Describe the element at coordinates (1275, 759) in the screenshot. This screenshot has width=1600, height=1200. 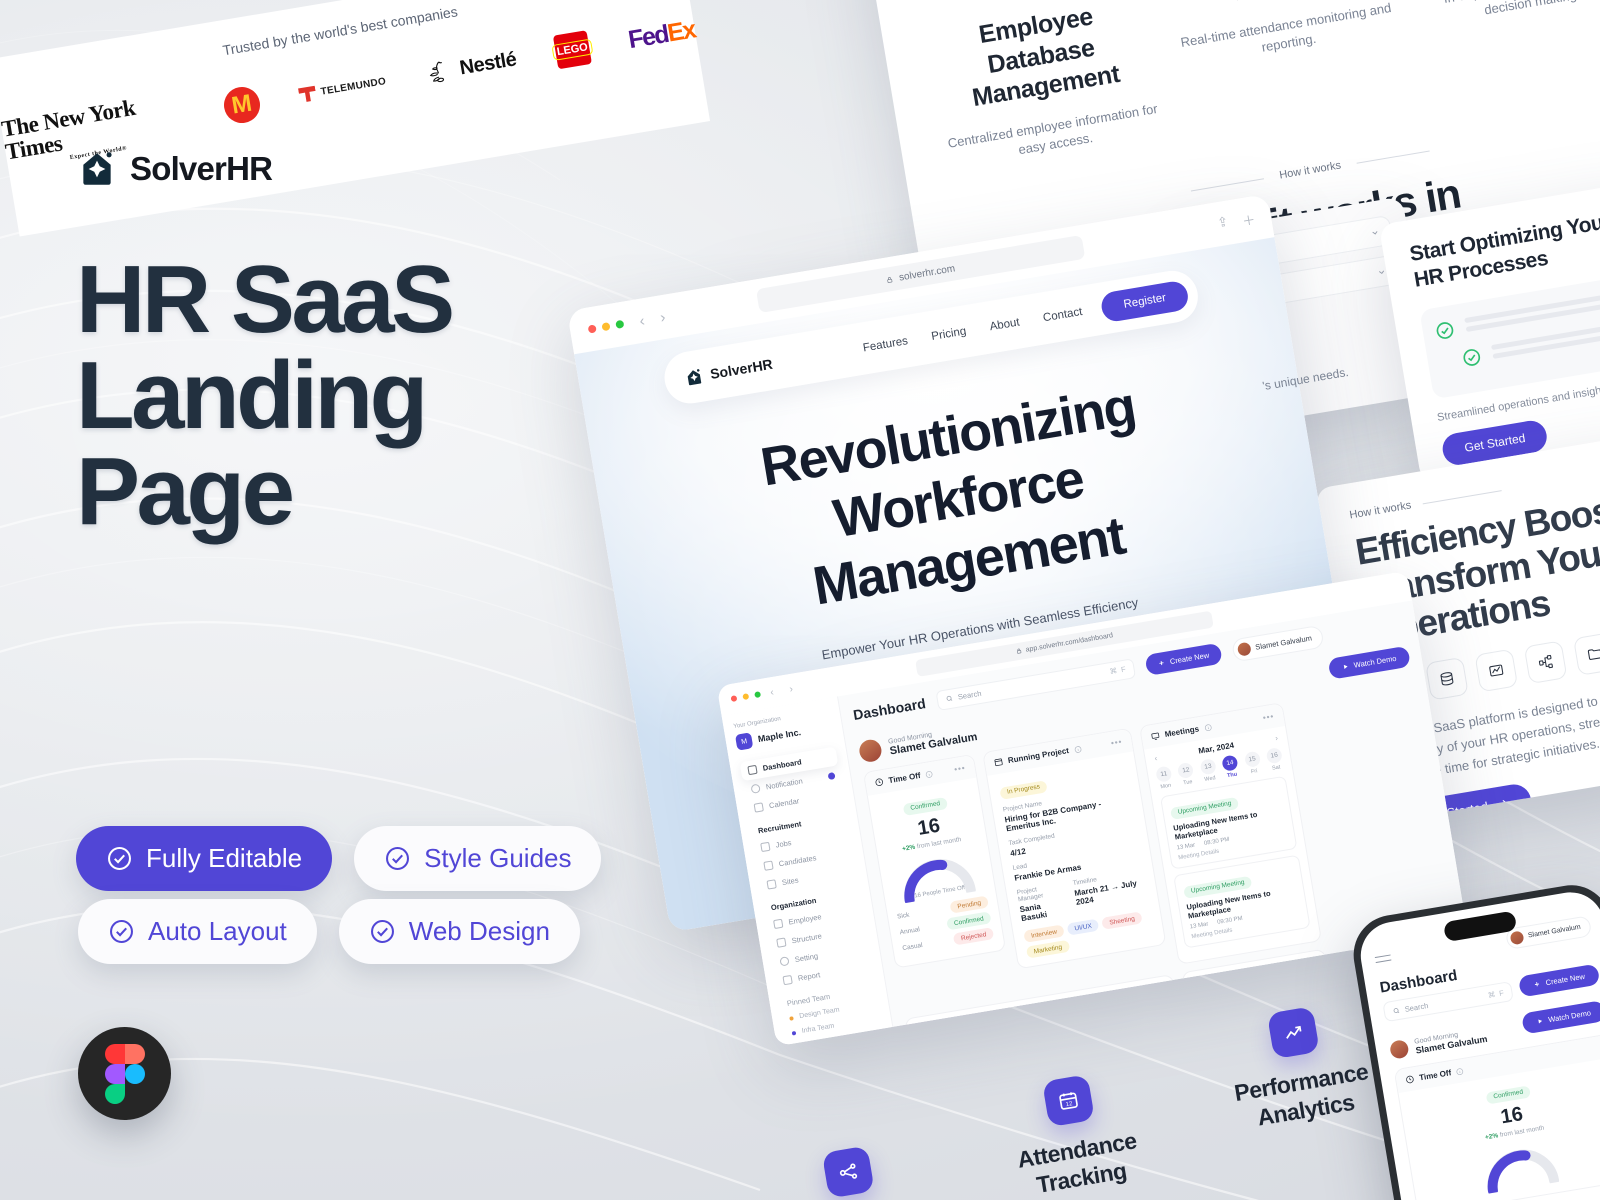
I see `calendar-day: 16 Sat` at that location.